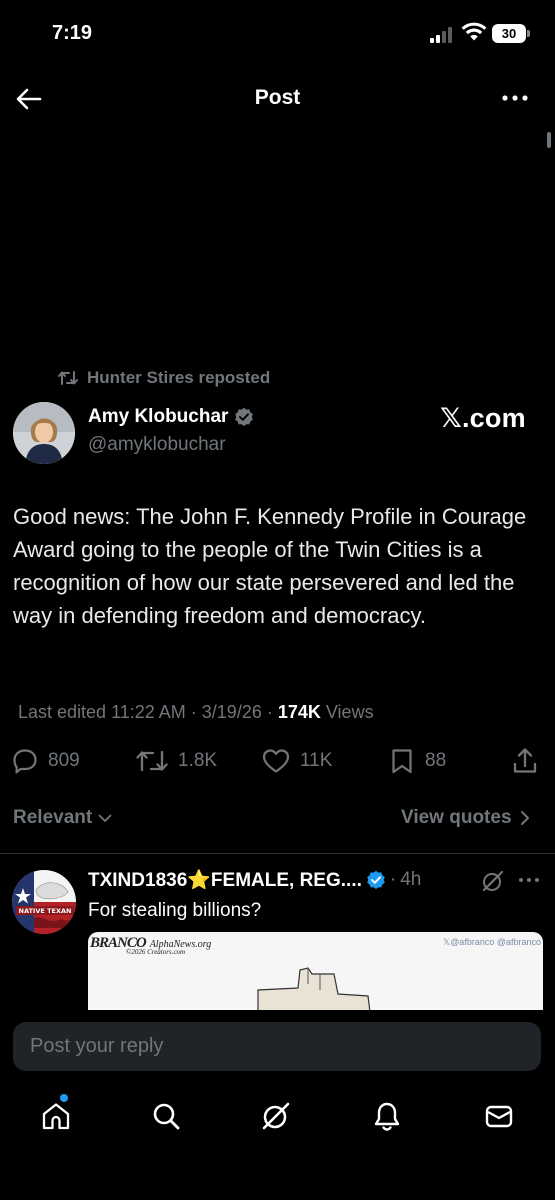  What do you see at coordinates (314, 989) in the screenshot?
I see `cartoon-drawing` at bounding box center [314, 989].